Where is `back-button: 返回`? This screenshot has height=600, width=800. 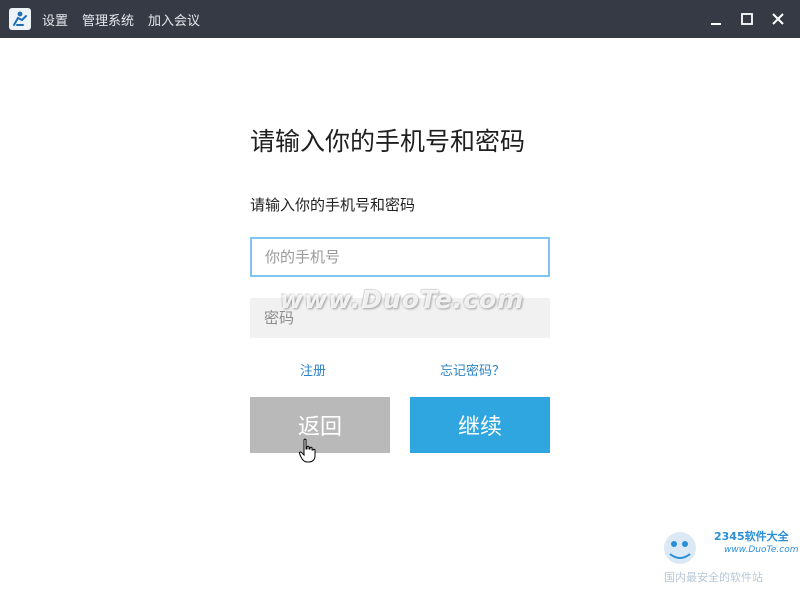 back-button: 返回 is located at coordinates (320, 425).